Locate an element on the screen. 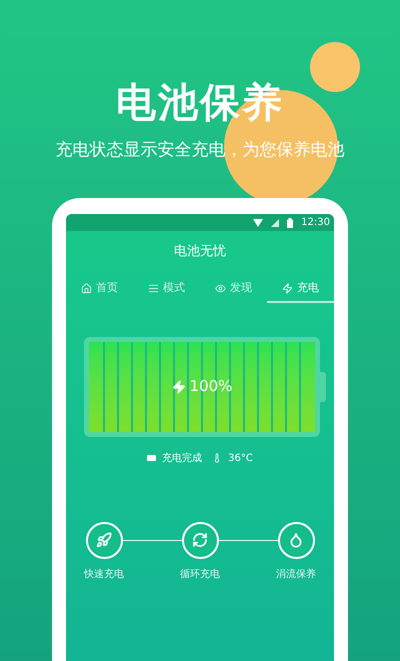 The width and height of the screenshot is (400, 661). status-time: 12:30 is located at coordinates (315, 223).